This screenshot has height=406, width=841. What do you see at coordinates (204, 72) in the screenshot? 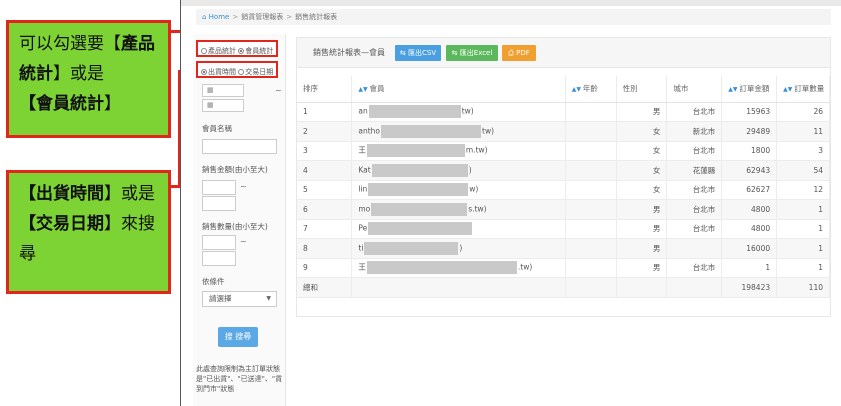
I see `radio-ship-time` at bounding box center [204, 72].